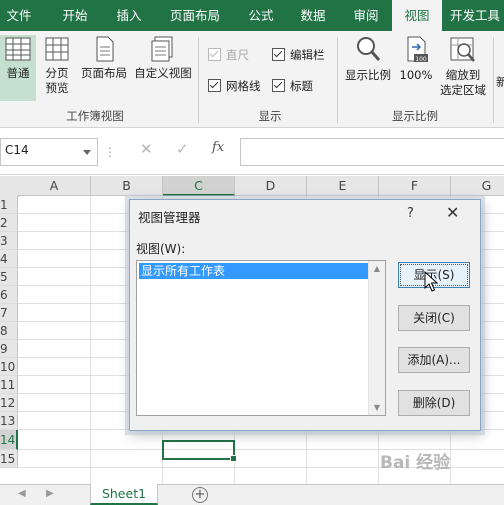  Describe the element at coordinates (95, 116) in the screenshot. I see `workbook-views-group-label: 工作簿视图` at that location.